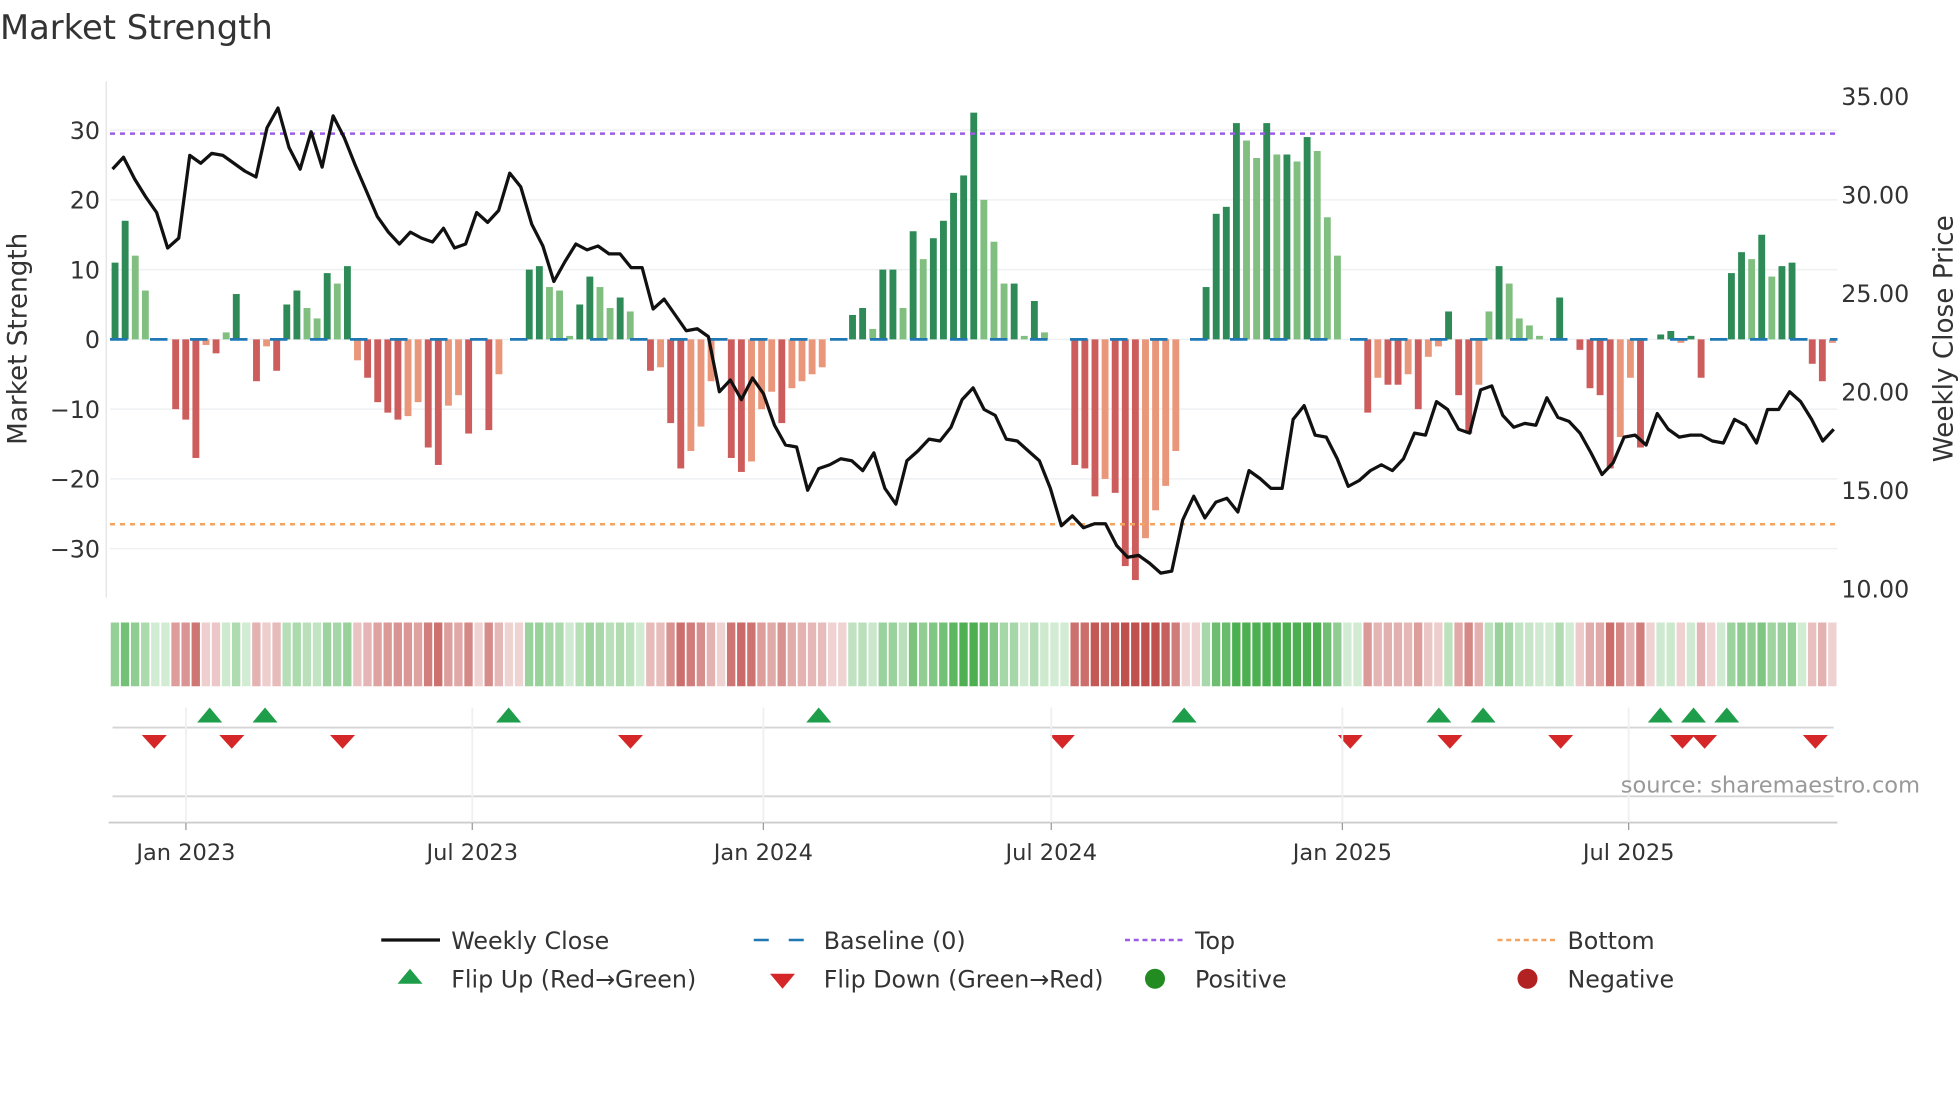 This screenshot has width=1960, height=1102. I want to click on legend-flip-up-icon, so click(410, 976).